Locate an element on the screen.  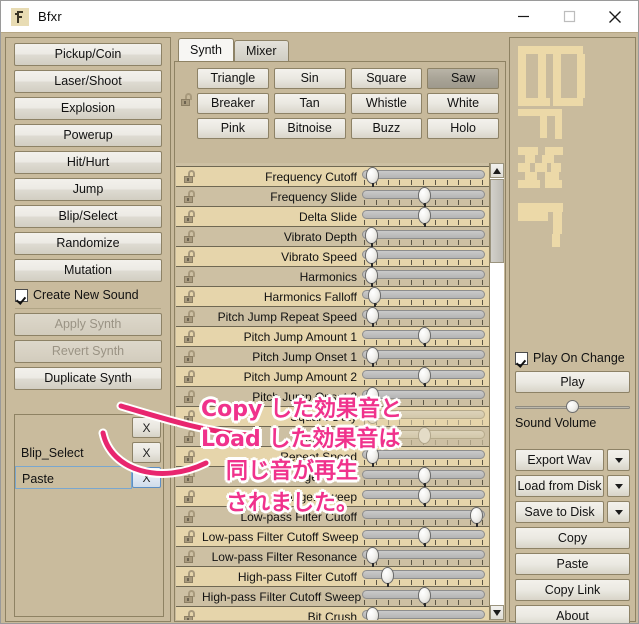
waveform-button-tan: Tan is located at coordinates (309, 103).